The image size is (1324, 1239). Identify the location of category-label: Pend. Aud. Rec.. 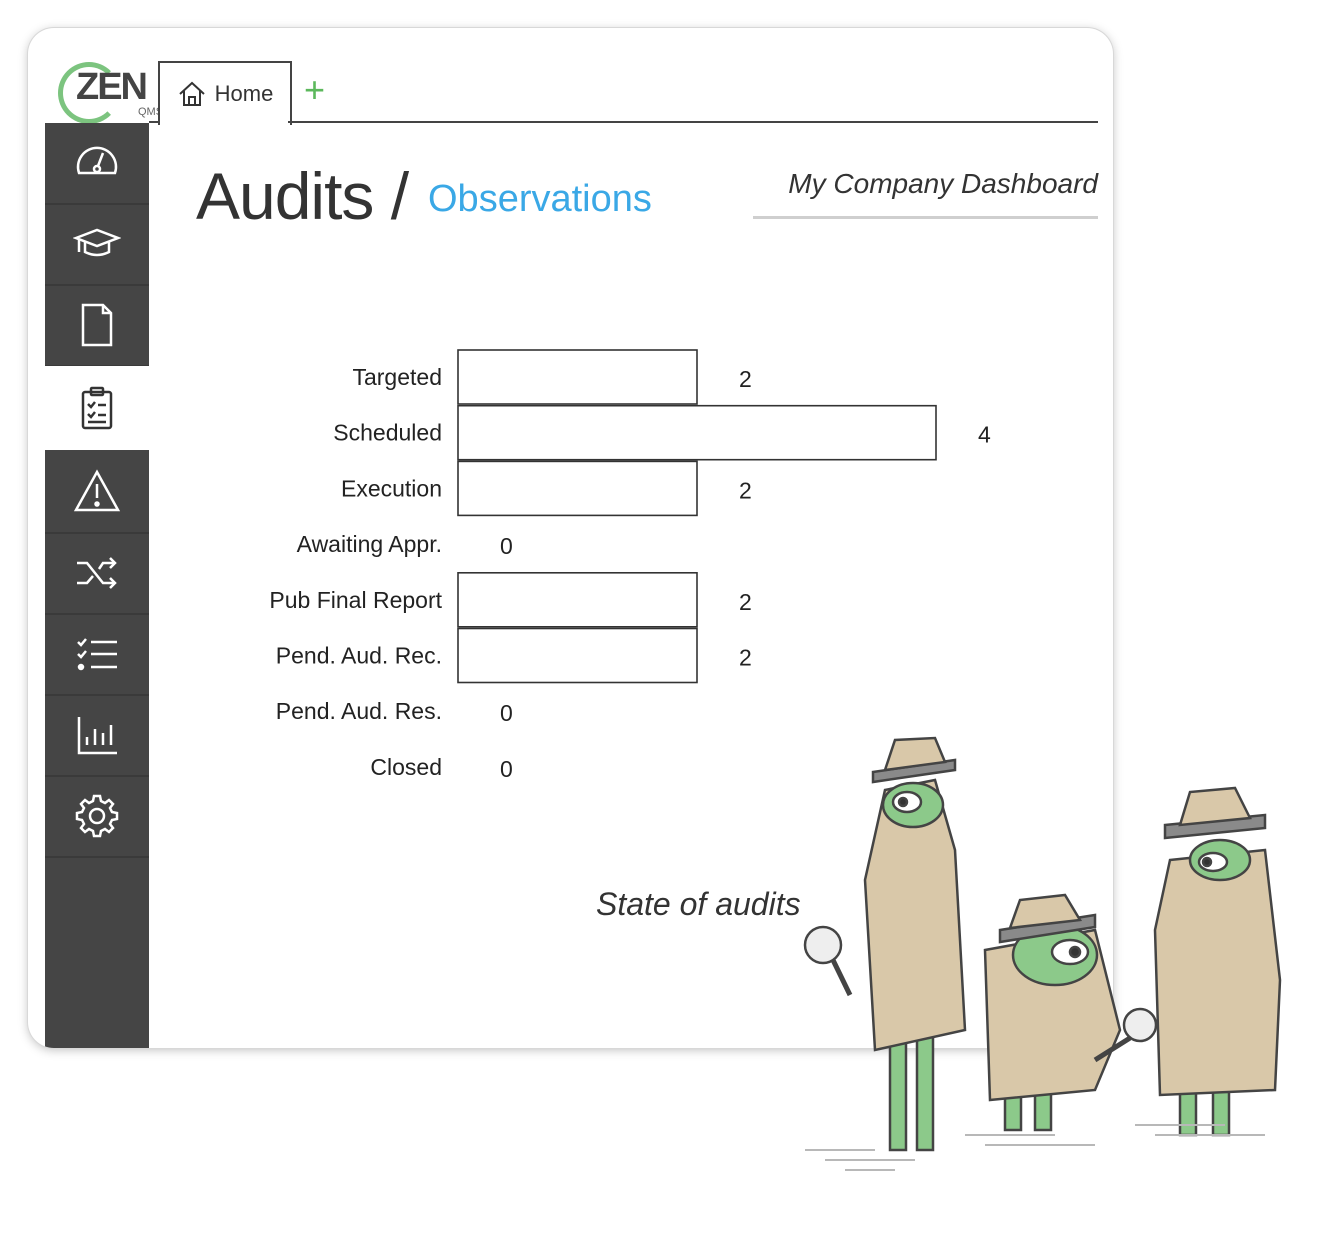
(359, 656).